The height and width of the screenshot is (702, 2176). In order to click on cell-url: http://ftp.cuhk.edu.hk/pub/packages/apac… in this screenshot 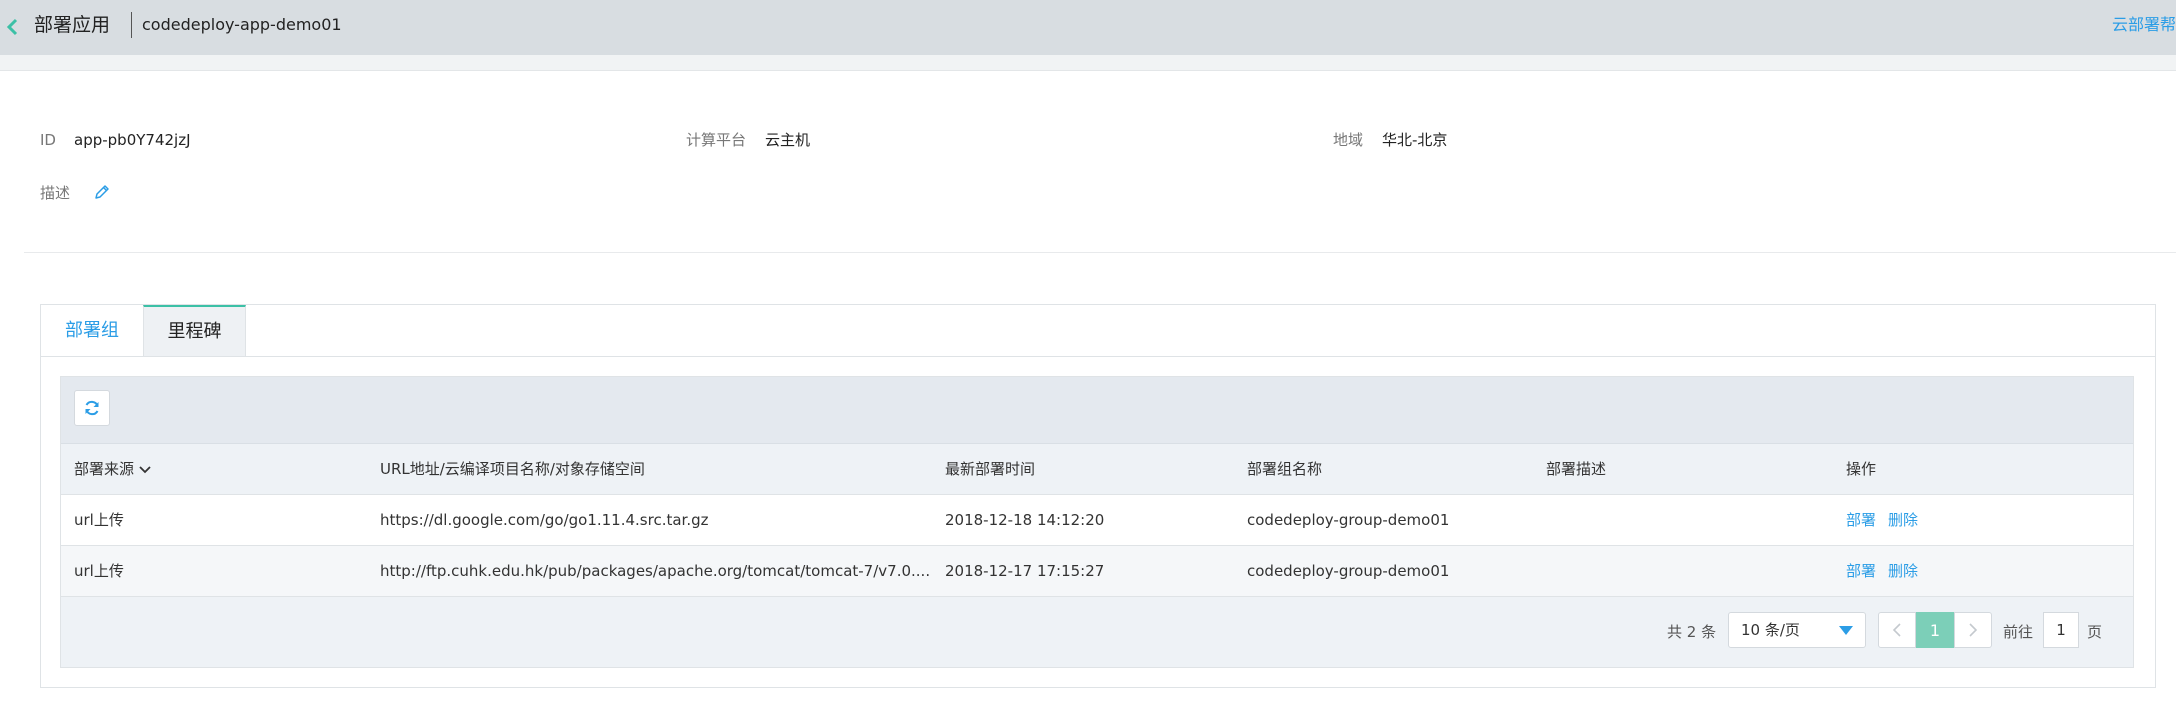, I will do `click(655, 571)`.